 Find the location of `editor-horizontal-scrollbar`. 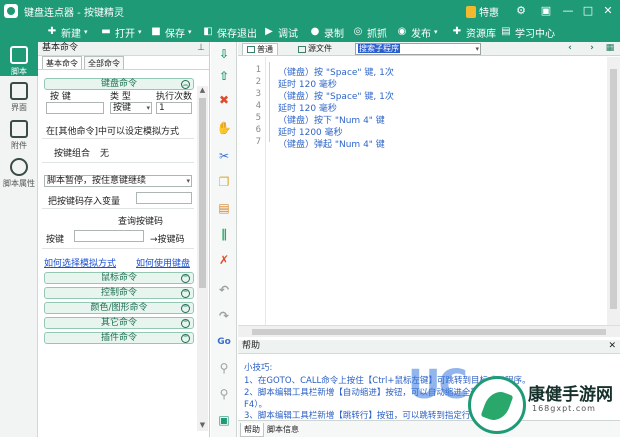

editor-horizontal-scrollbar is located at coordinates (429, 331).